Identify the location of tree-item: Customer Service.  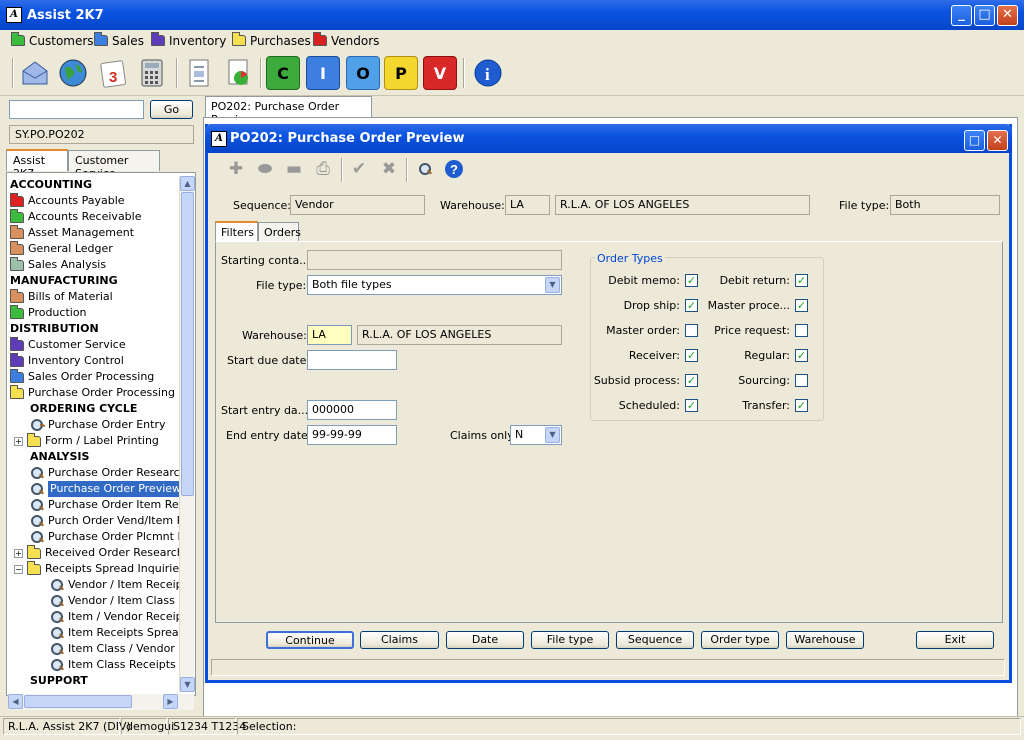
(68, 344).